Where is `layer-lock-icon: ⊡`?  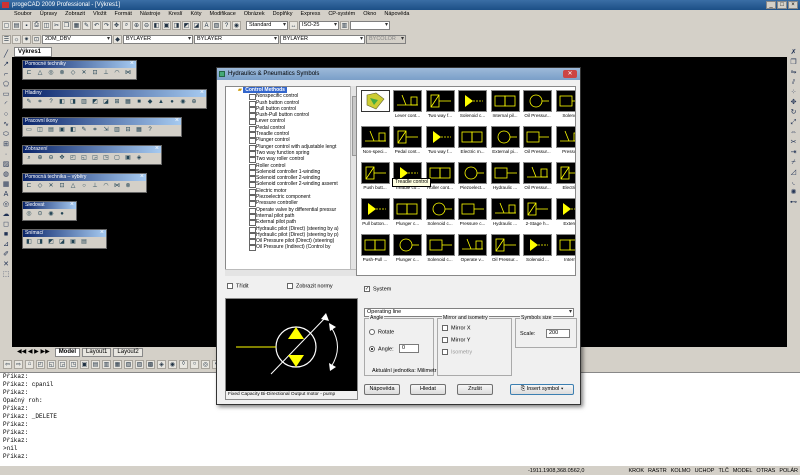 layer-lock-icon: ⊡ is located at coordinates (36, 39).